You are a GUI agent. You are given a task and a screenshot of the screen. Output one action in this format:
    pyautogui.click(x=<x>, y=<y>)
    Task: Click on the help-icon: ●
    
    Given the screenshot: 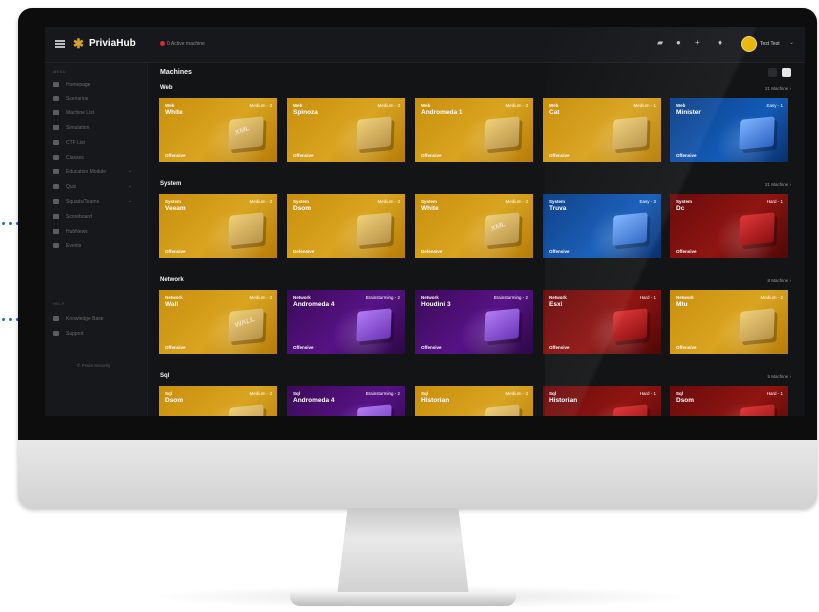 What is the action you would take?
    pyautogui.click(x=678, y=42)
    